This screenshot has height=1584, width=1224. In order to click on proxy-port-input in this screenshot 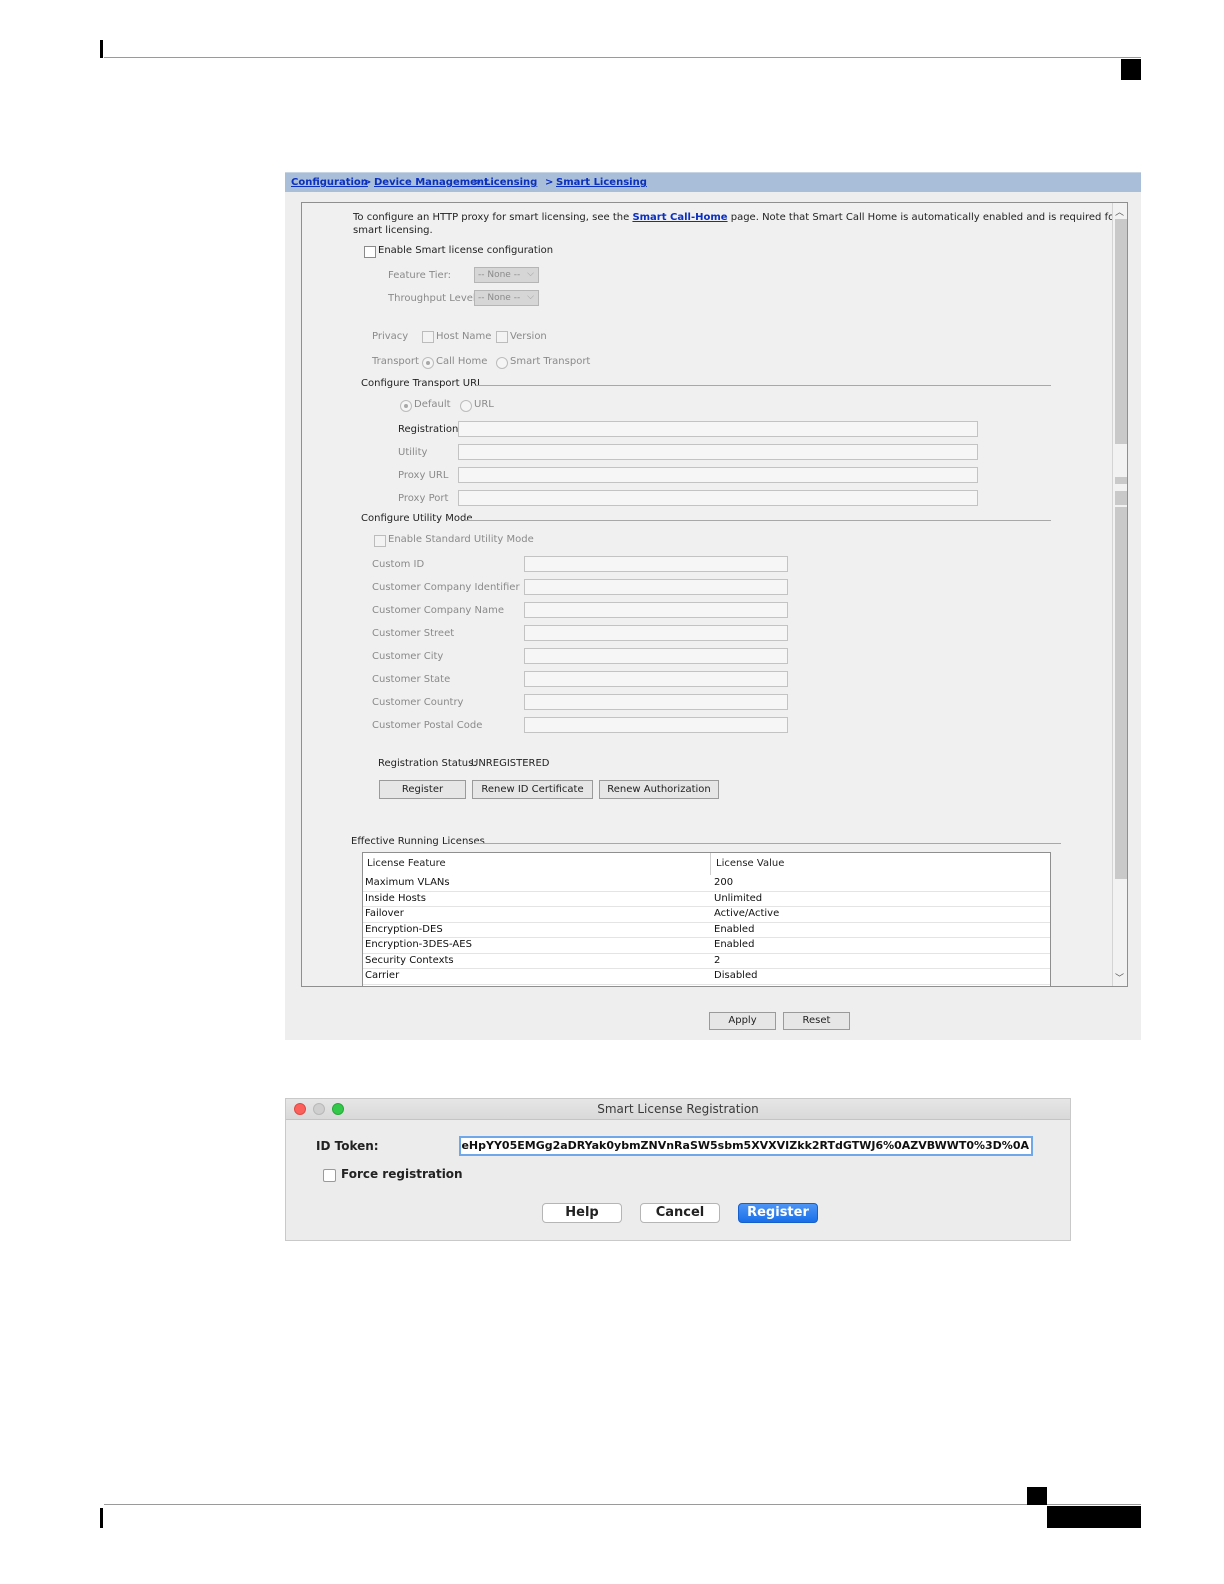, I will do `click(718, 498)`.